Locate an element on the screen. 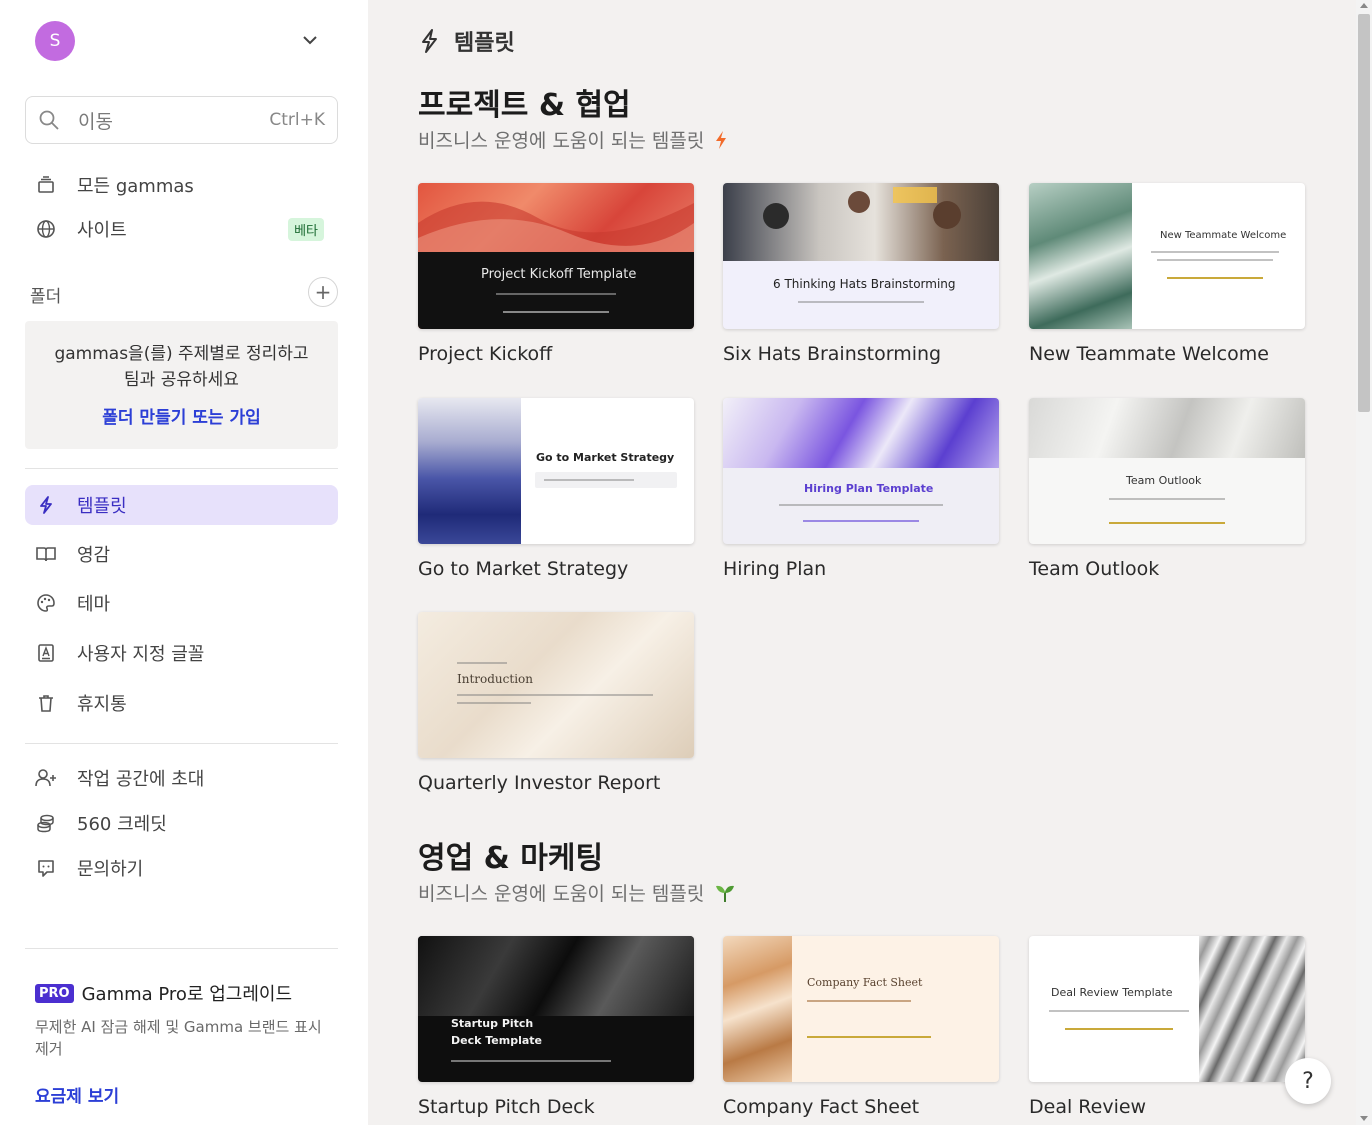 This screenshot has width=1372, height=1125. thumbnail-title: Company Fact Sheet is located at coordinates (865, 982).